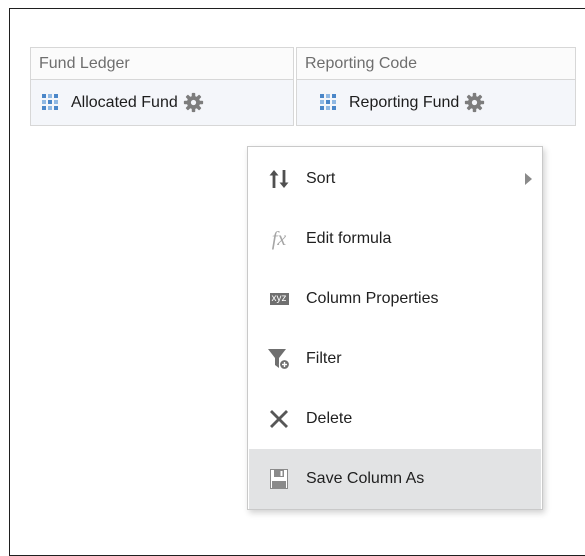 The width and height of the screenshot is (585, 556). I want to click on column-cell-label: Reporting Fund, so click(404, 102).